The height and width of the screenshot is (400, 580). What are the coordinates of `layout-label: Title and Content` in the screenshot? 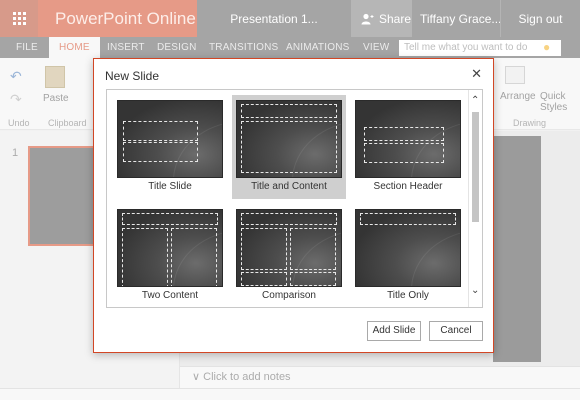 It's located at (289, 186).